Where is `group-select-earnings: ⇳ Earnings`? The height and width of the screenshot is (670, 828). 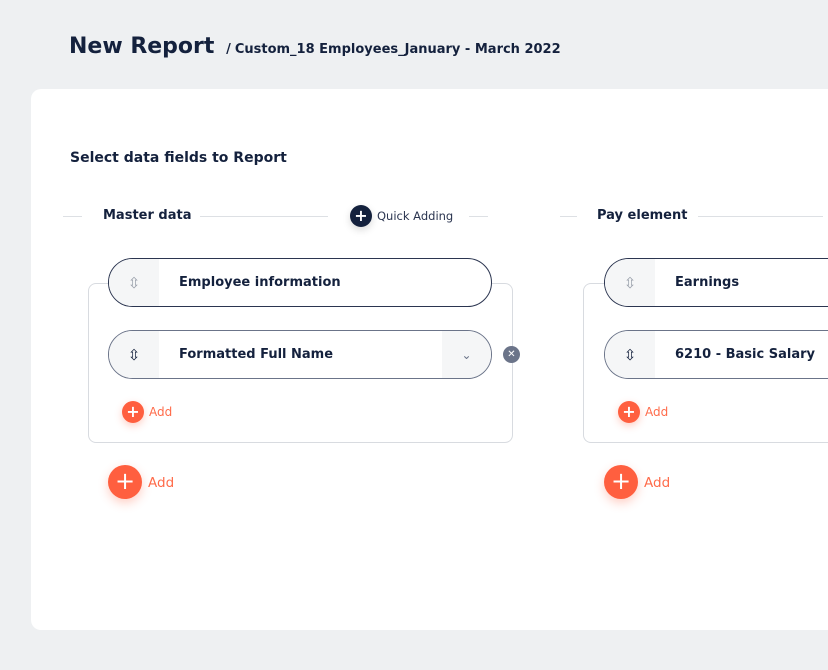 group-select-earnings: ⇳ Earnings is located at coordinates (716, 282).